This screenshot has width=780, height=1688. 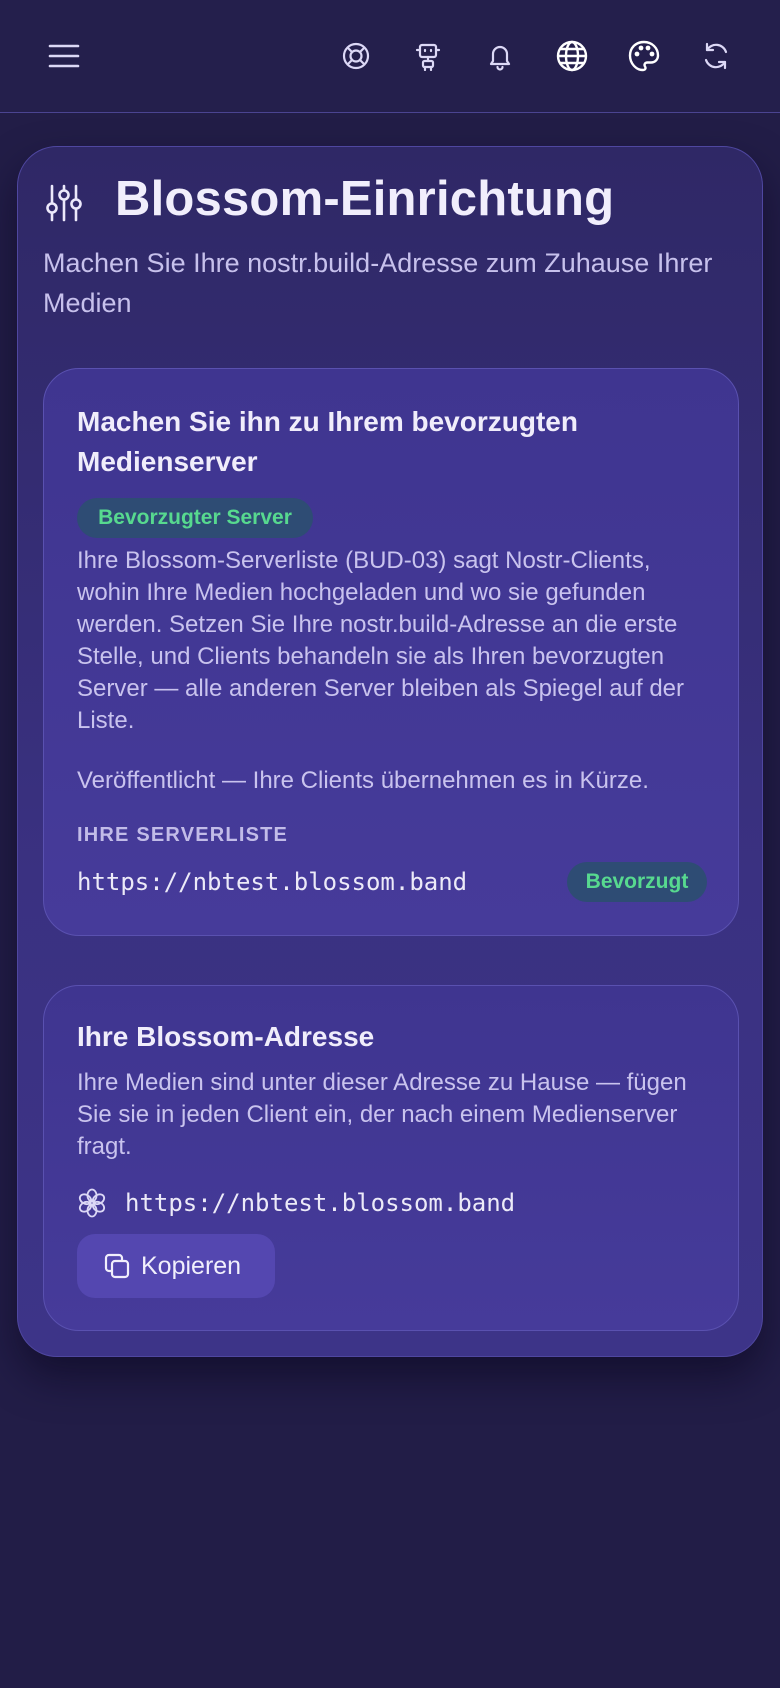 What do you see at coordinates (191, 1265) in the screenshot?
I see `copy-button-label: Kopieren` at bounding box center [191, 1265].